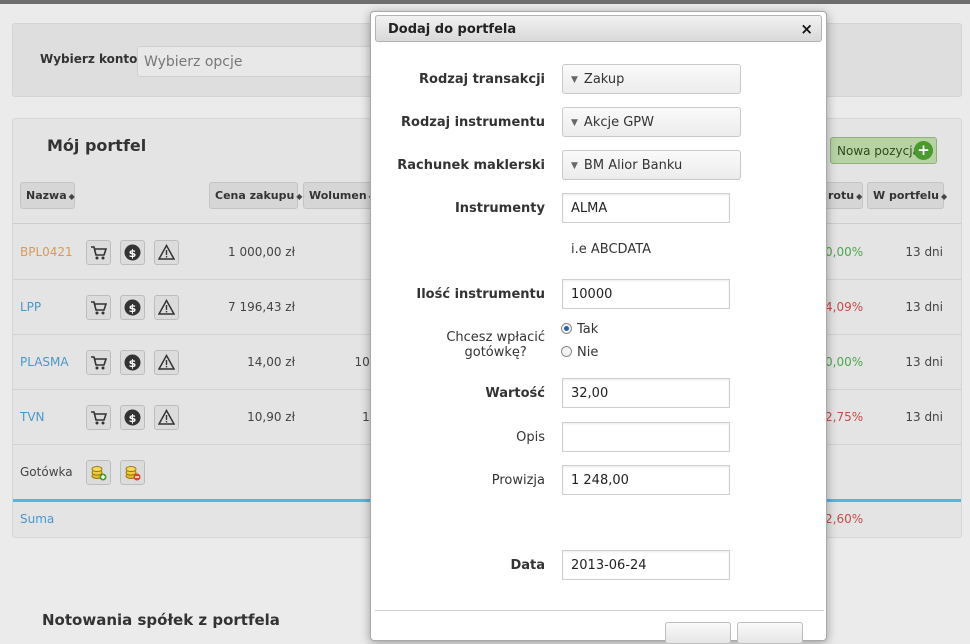 This screenshot has width=970, height=644. I want to click on row-return: 2,75%, so click(844, 417).